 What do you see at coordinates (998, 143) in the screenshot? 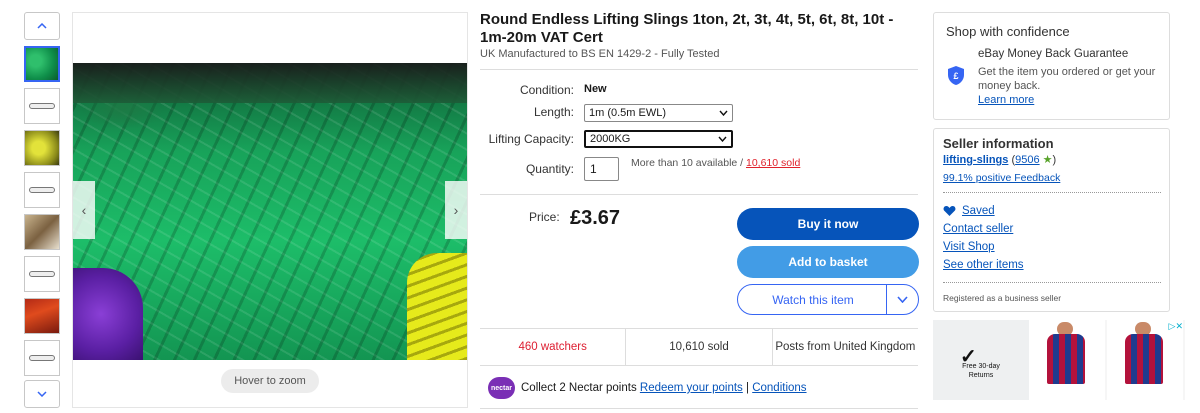
I see `seller-title: Seller information` at bounding box center [998, 143].